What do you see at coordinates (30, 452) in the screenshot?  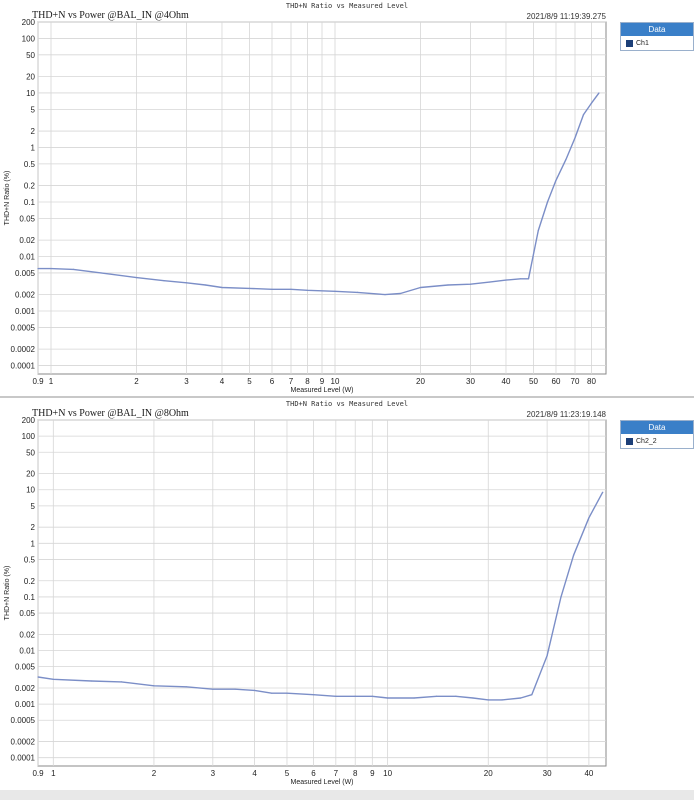 I see `y-tick-label: 50` at bounding box center [30, 452].